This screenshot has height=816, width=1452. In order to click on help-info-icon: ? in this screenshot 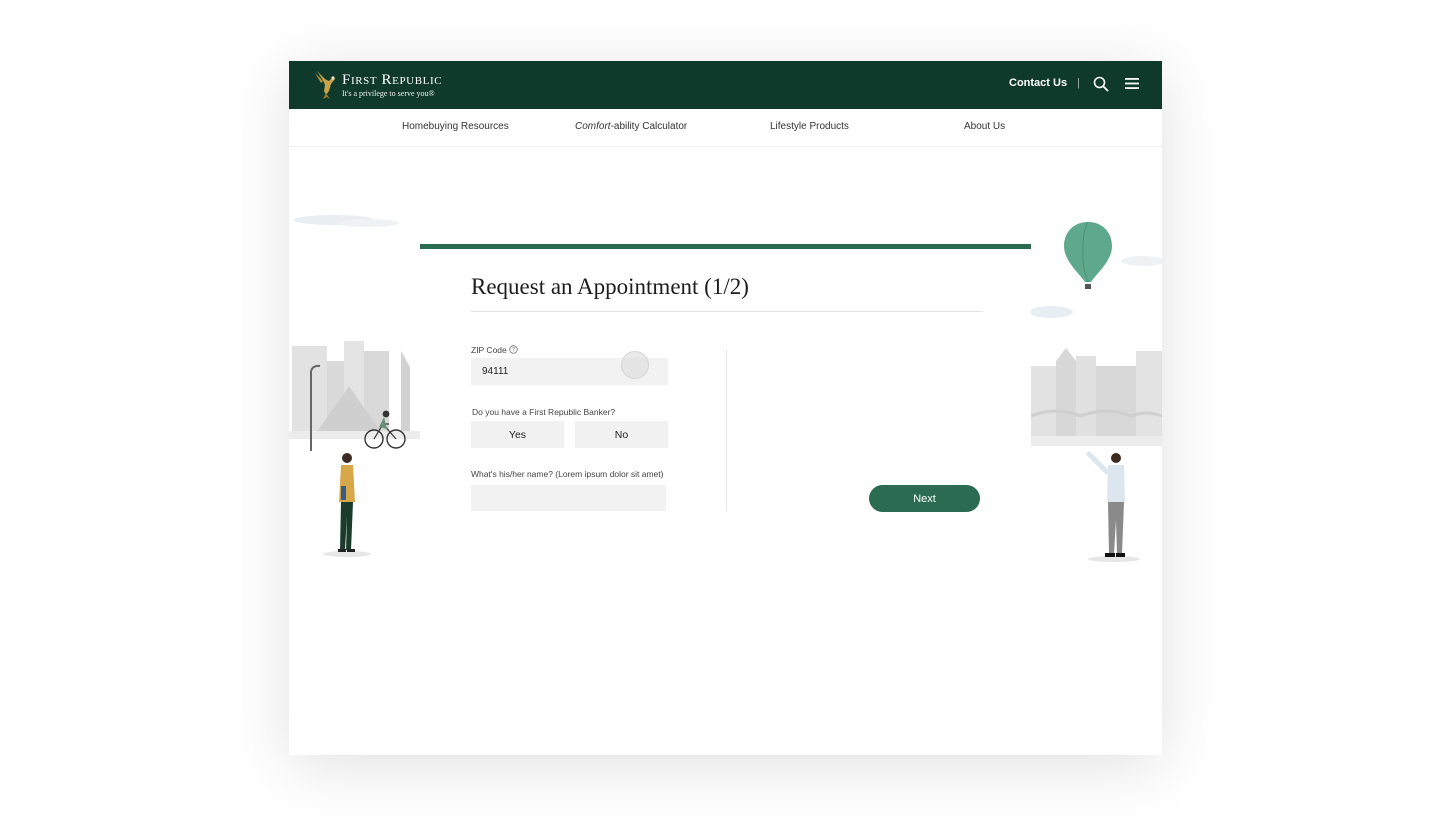, I will do `click(513, 349)`.